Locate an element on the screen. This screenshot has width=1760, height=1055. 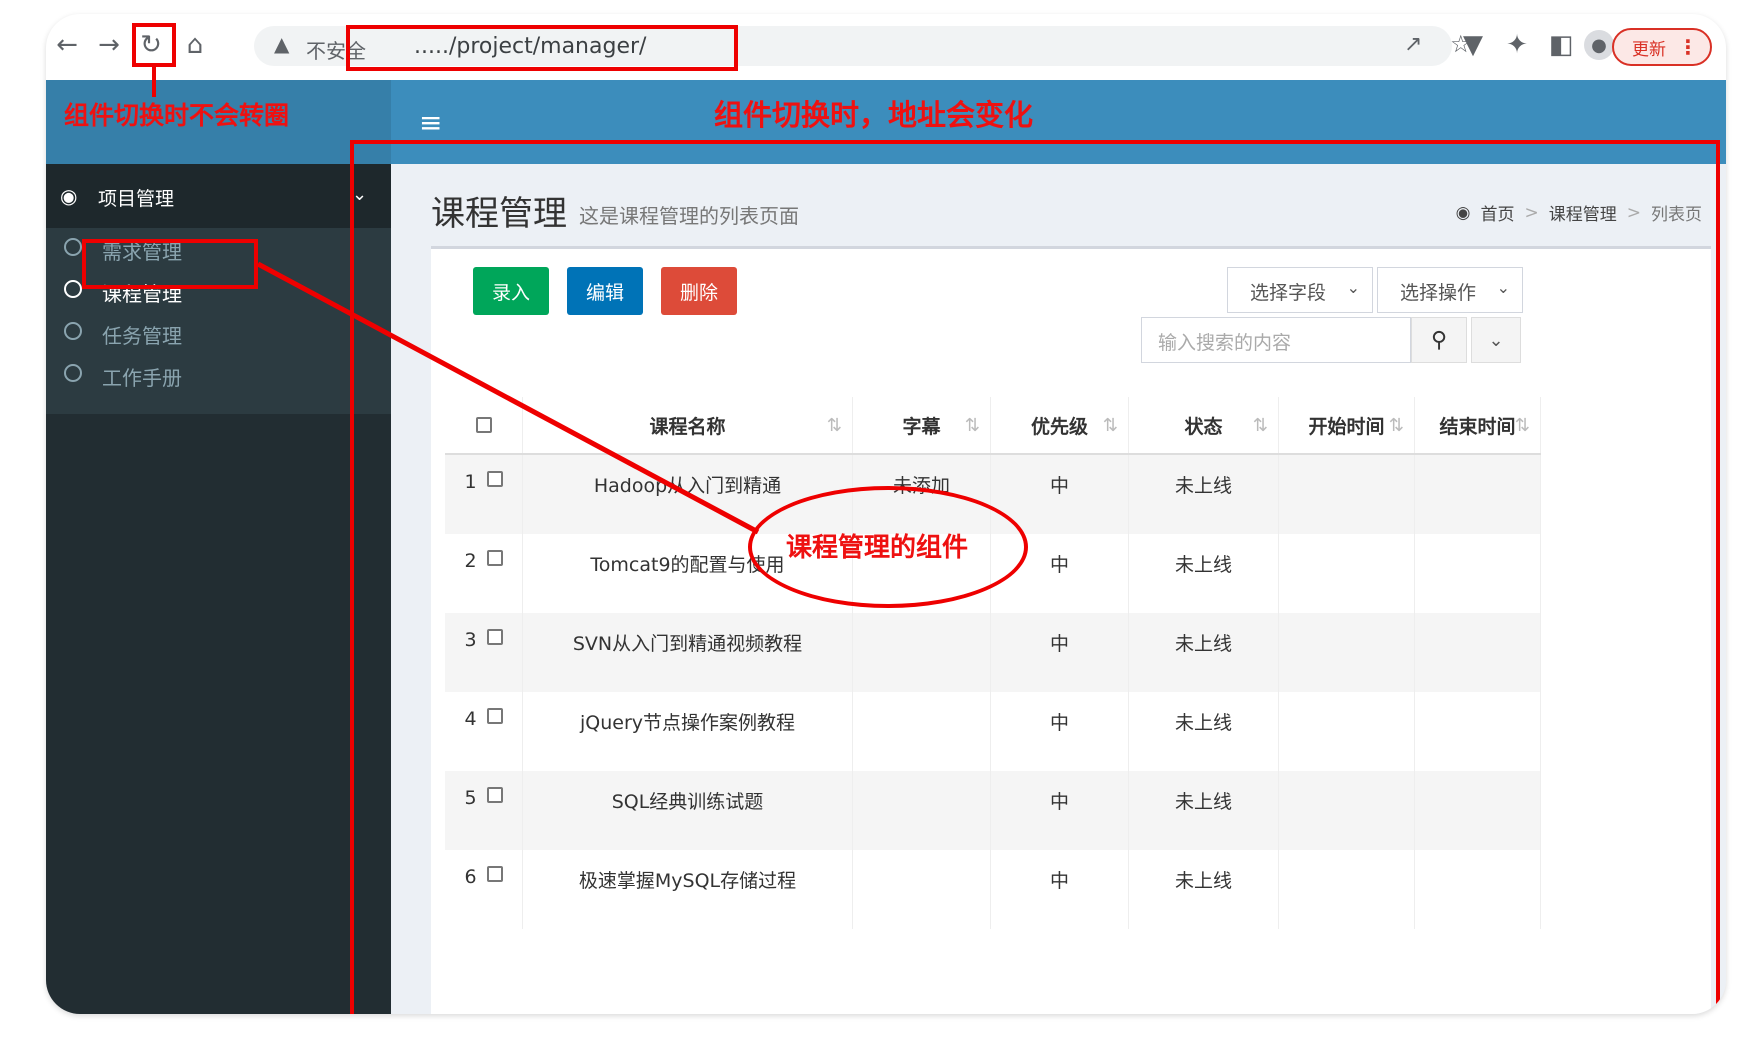
annotation-component: 课程管理的组件 is located at coordinates (877, 548).